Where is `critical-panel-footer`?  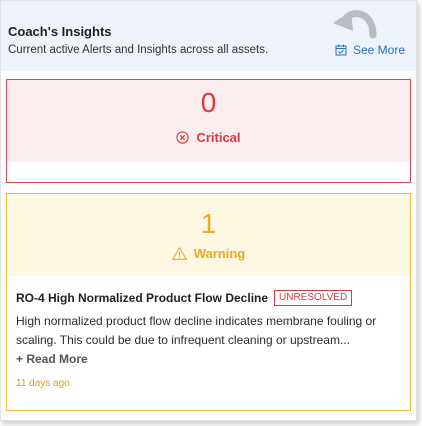
critical-panel-footer is located at coordinates (208, 172).